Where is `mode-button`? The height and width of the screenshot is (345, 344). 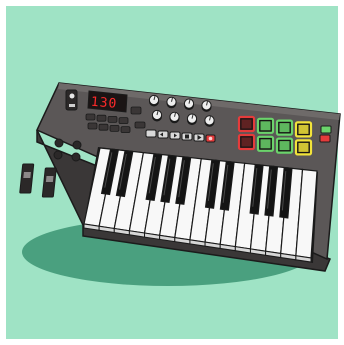 mode-button is located at coordinates (140, 125).